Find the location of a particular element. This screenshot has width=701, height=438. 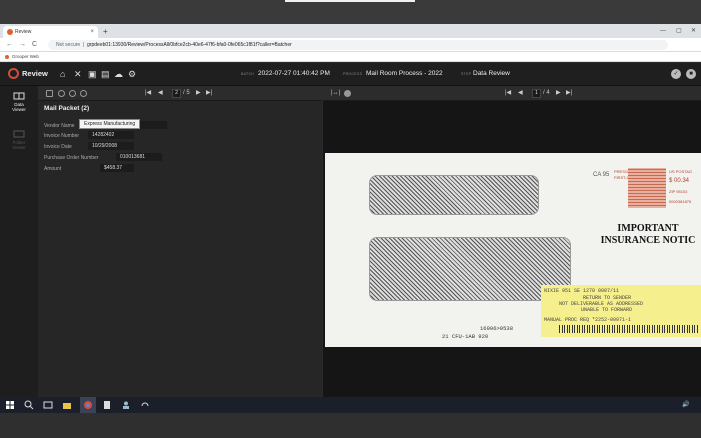

po-number-label: Purchase Order Number is located at coordinates (71, 158).